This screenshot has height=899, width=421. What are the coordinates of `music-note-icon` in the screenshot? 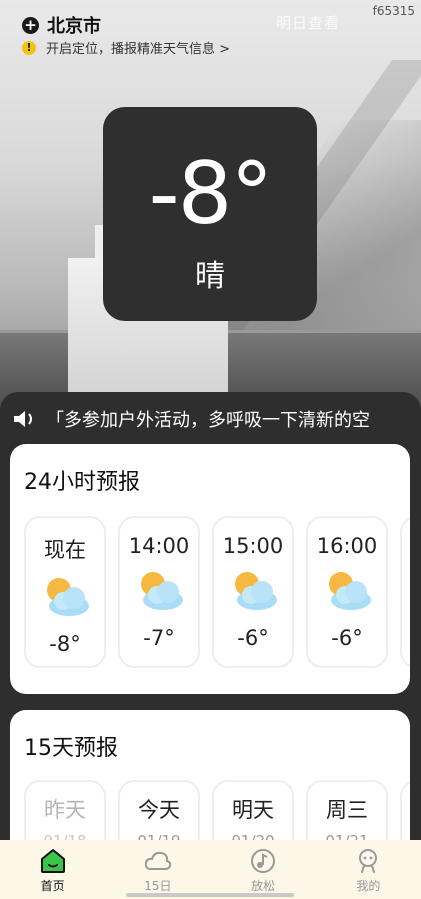 It's located at (263, 861).